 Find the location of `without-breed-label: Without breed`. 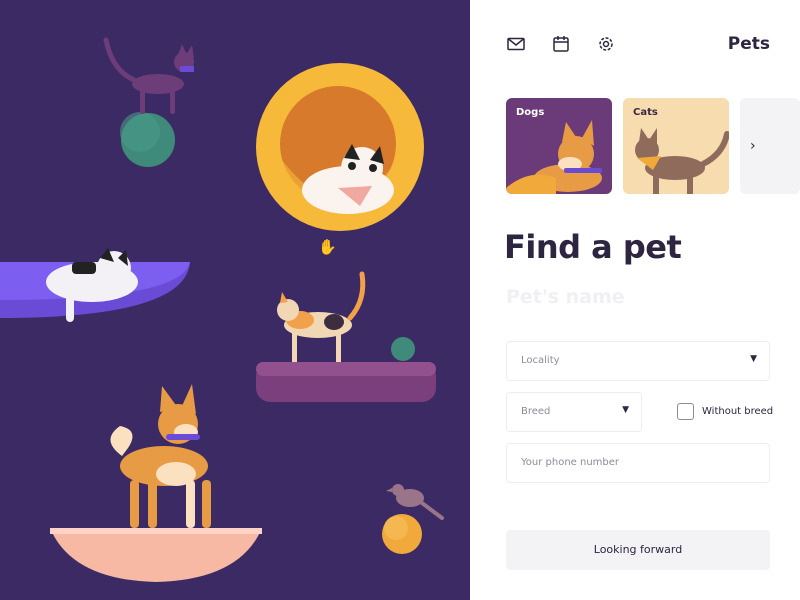

without-breed-label: Without breed is located at coordinates (738, 411).